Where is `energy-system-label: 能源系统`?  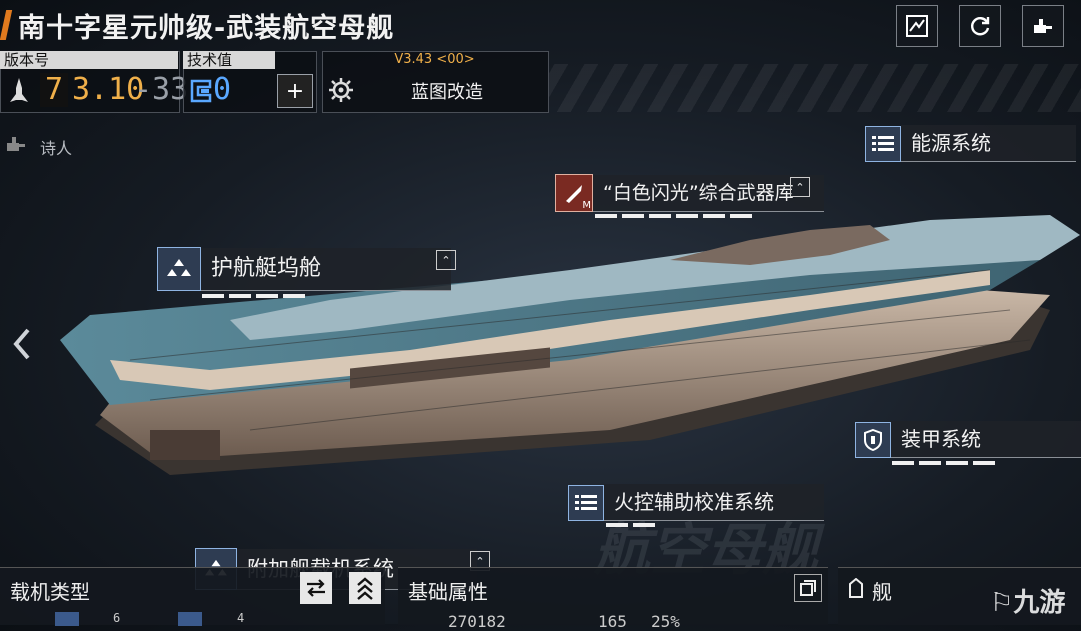
energy-system-label: 能源系统 is located at coordinates (988, 143).